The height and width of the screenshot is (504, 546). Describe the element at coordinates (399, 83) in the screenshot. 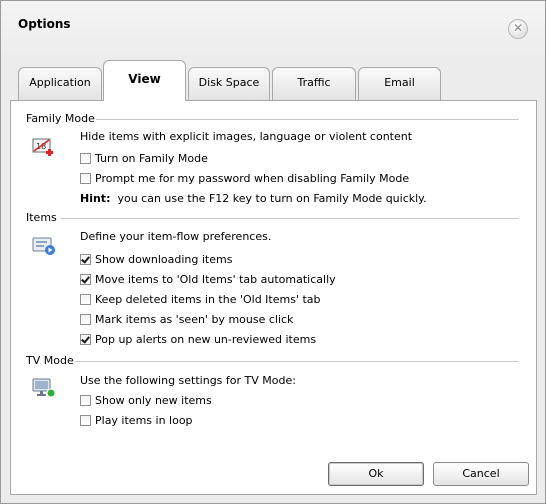

I see `tab-email: Email` at that location.